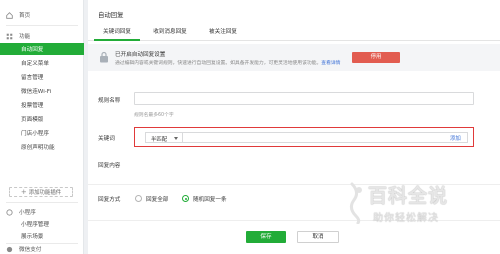 The image size is (500, 254). I want to click on sidebar-item-wifi: 微信连Wi-Fi, so click(42, 91).